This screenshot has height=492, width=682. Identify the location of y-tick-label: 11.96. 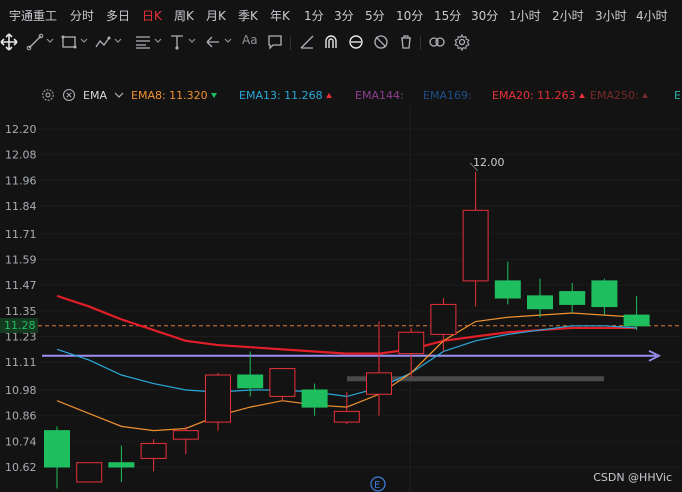
(21, 180).